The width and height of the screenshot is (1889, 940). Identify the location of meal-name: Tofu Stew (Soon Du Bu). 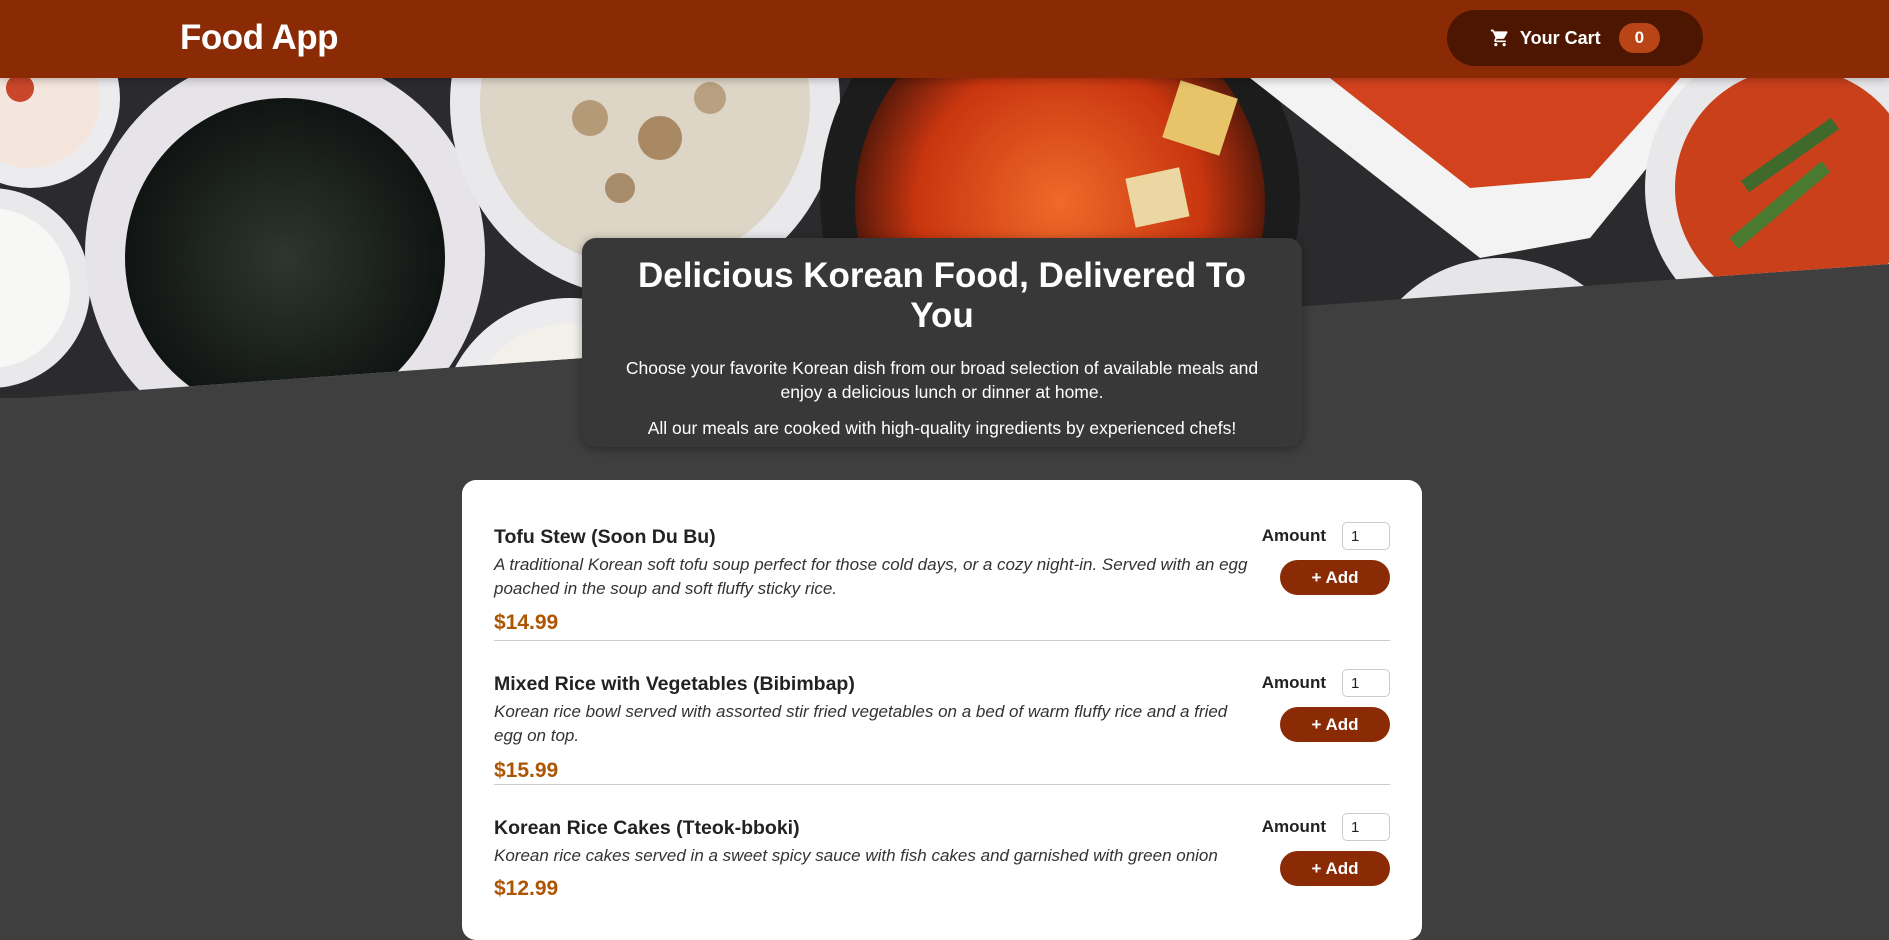
(605, 537).